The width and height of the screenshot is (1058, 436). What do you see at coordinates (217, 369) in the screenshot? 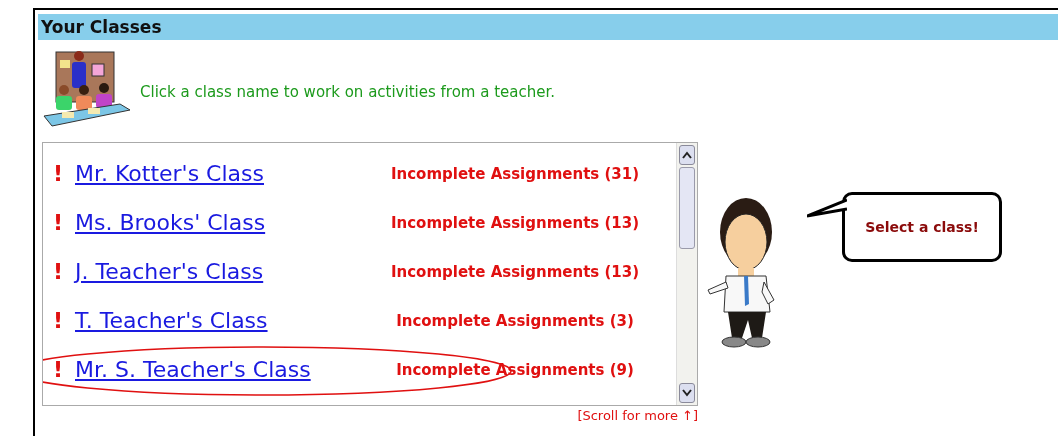
I see `class-link: Mr. S. Teacher's Class` at bounding box center [217, 369].